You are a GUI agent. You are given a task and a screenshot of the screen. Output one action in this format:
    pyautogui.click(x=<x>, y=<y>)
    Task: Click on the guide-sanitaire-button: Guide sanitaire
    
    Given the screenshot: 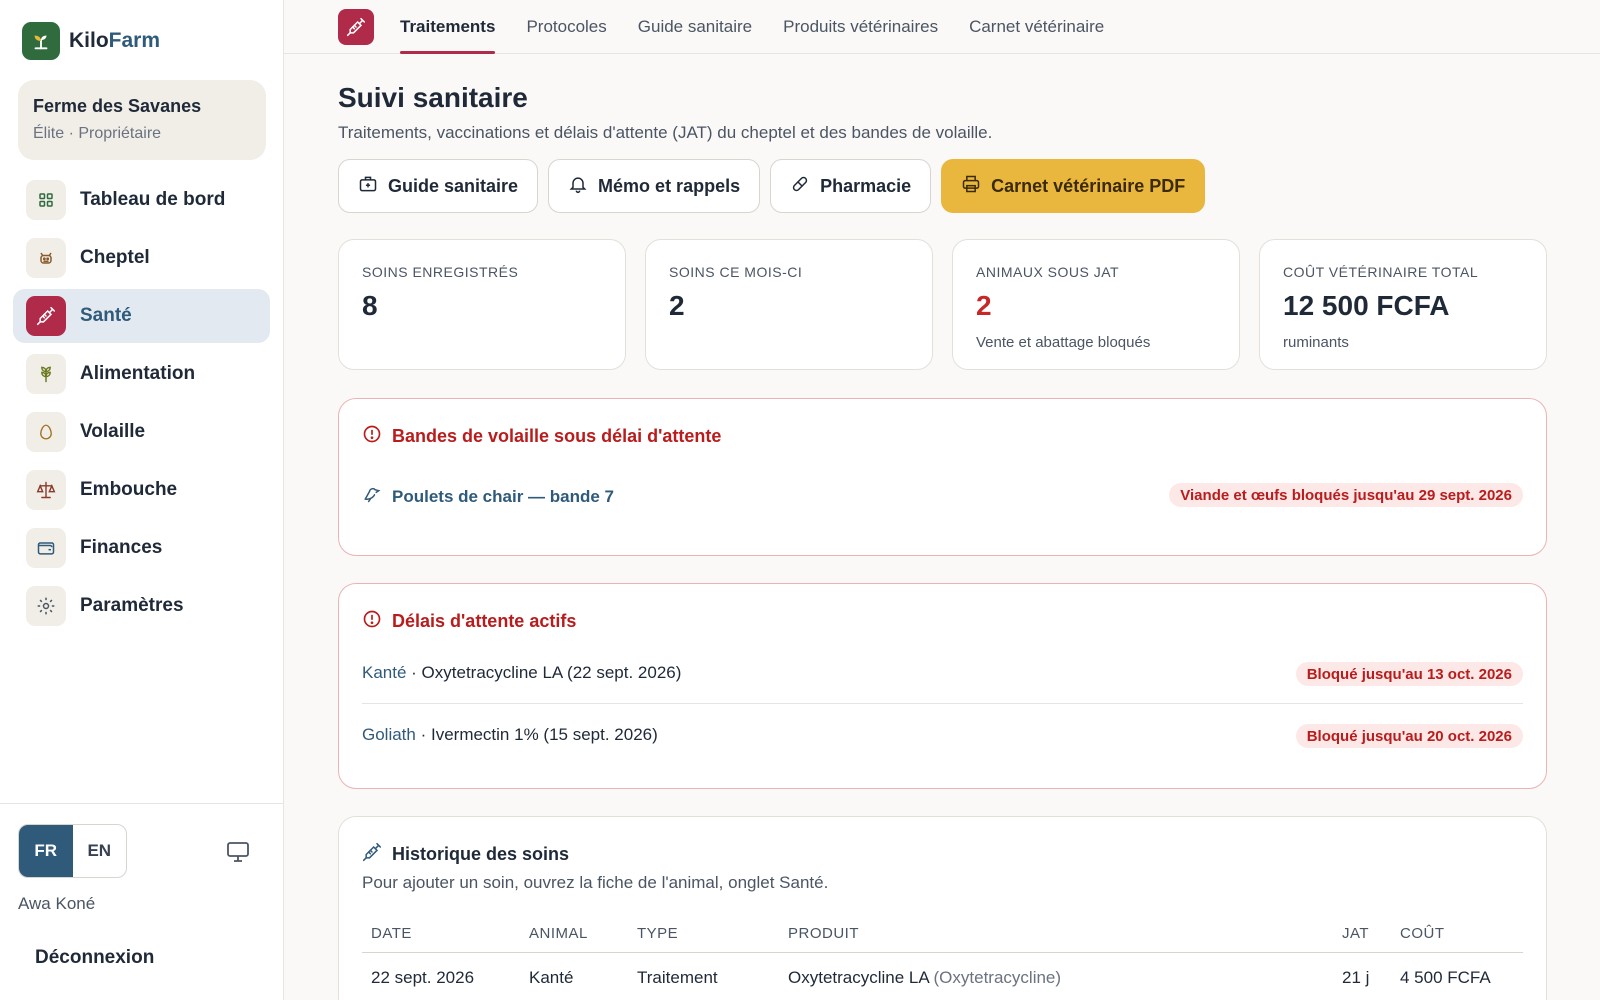 What is the action you would take?
    pyautogui.click(x=438, y=186)
    